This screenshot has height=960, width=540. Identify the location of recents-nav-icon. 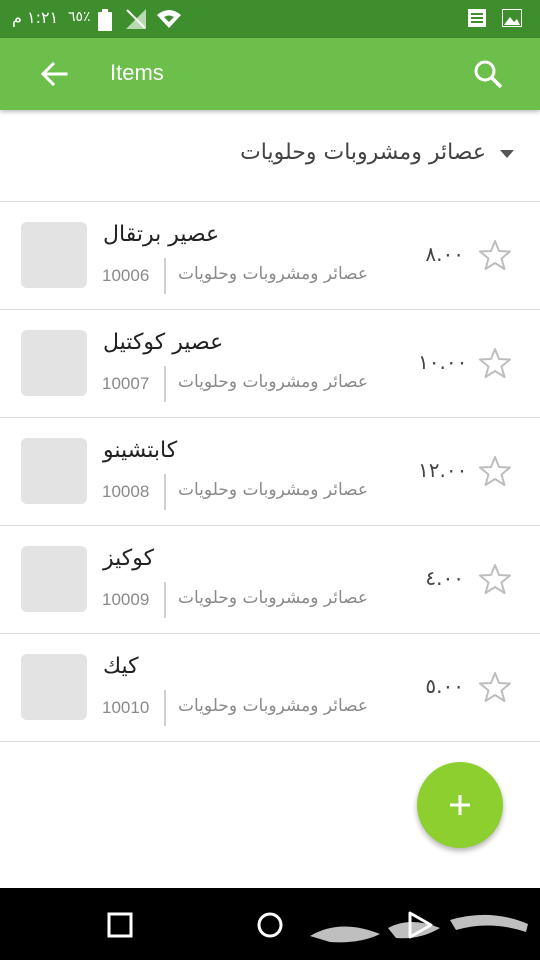
(120, 925).